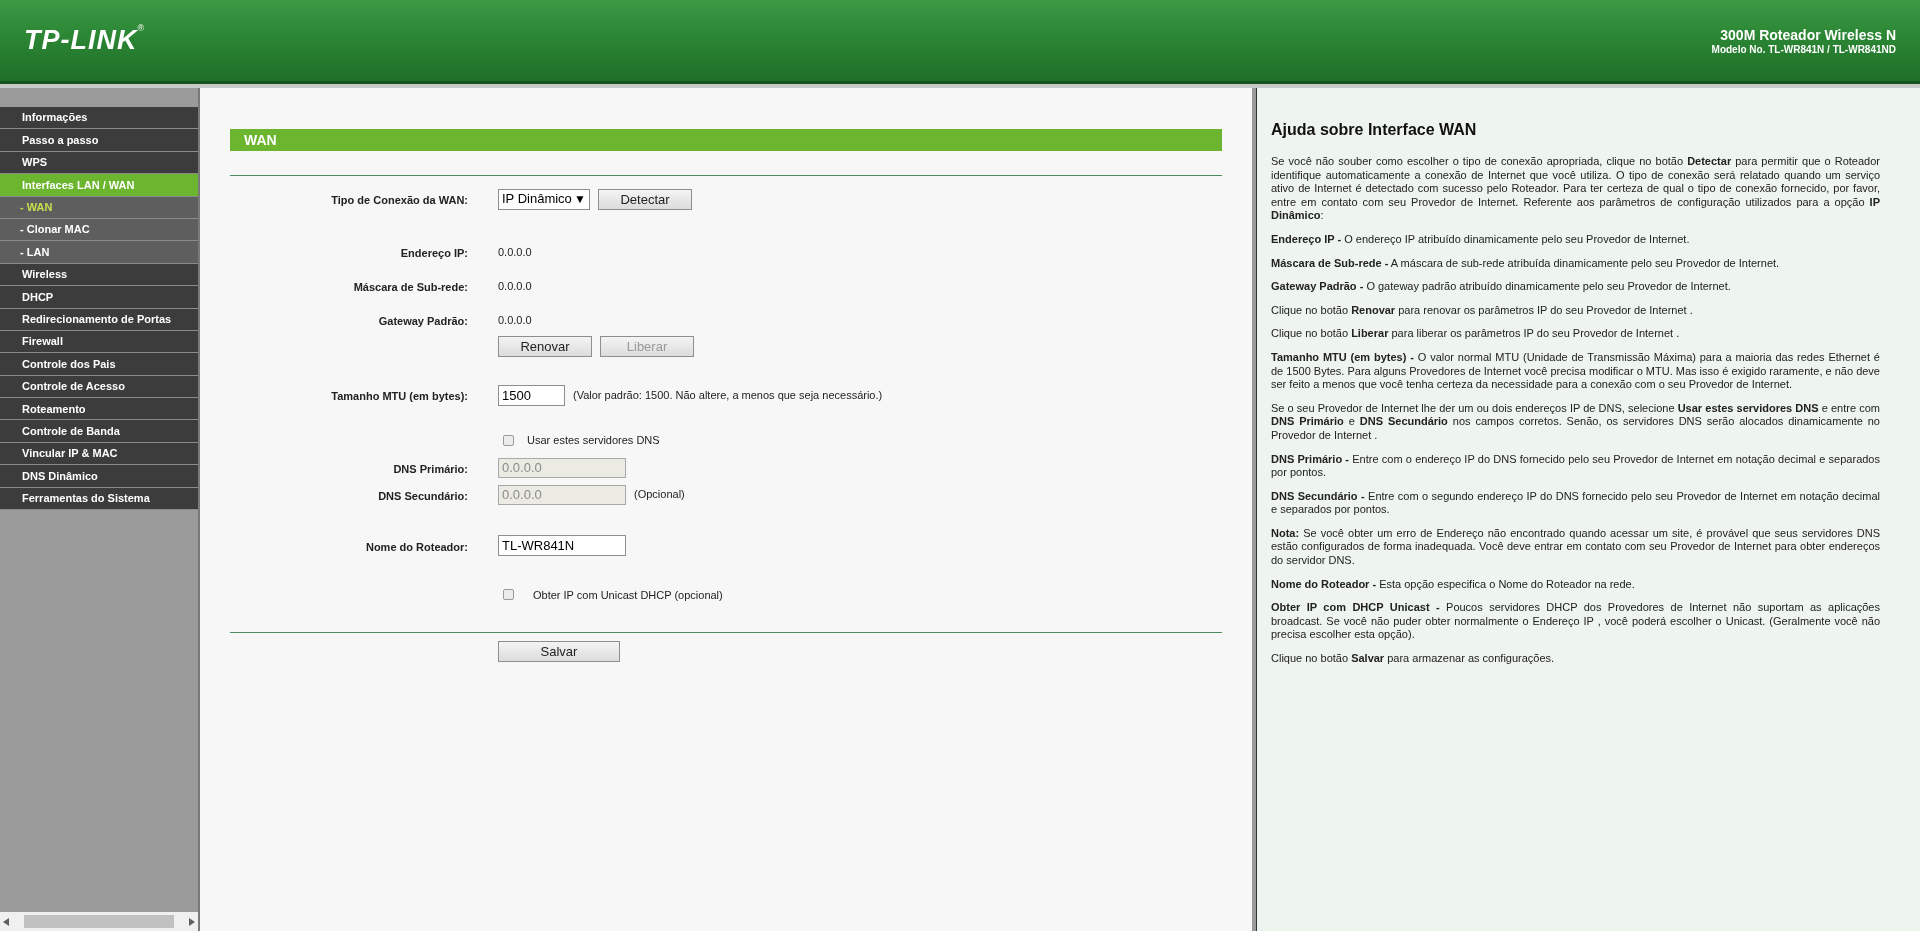  What do you see at coordinates (99, 454) in the screenshot?
I see `menu-item: Vincular IP & MAC` at bounding box center [99, 454].